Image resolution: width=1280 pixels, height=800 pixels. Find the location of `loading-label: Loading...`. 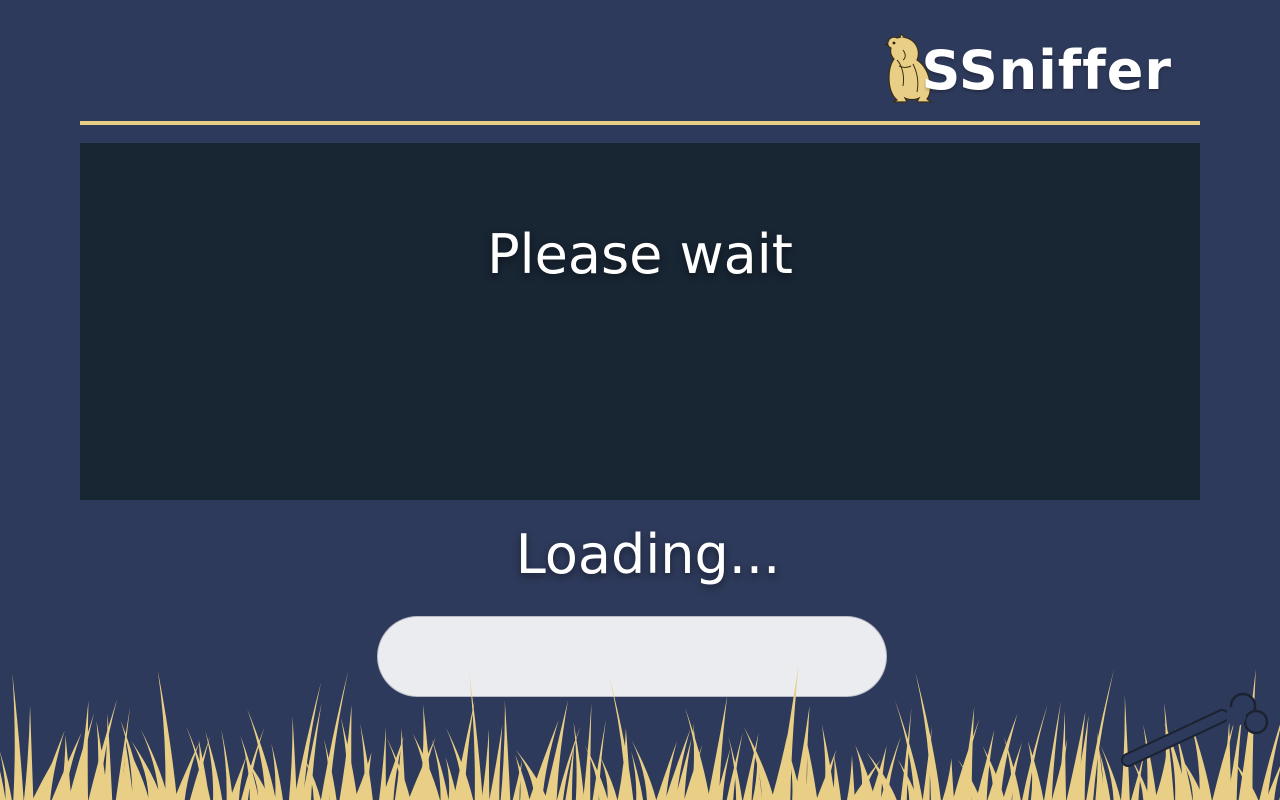

loading-label: Loading... is located at coordinates (648, 554).